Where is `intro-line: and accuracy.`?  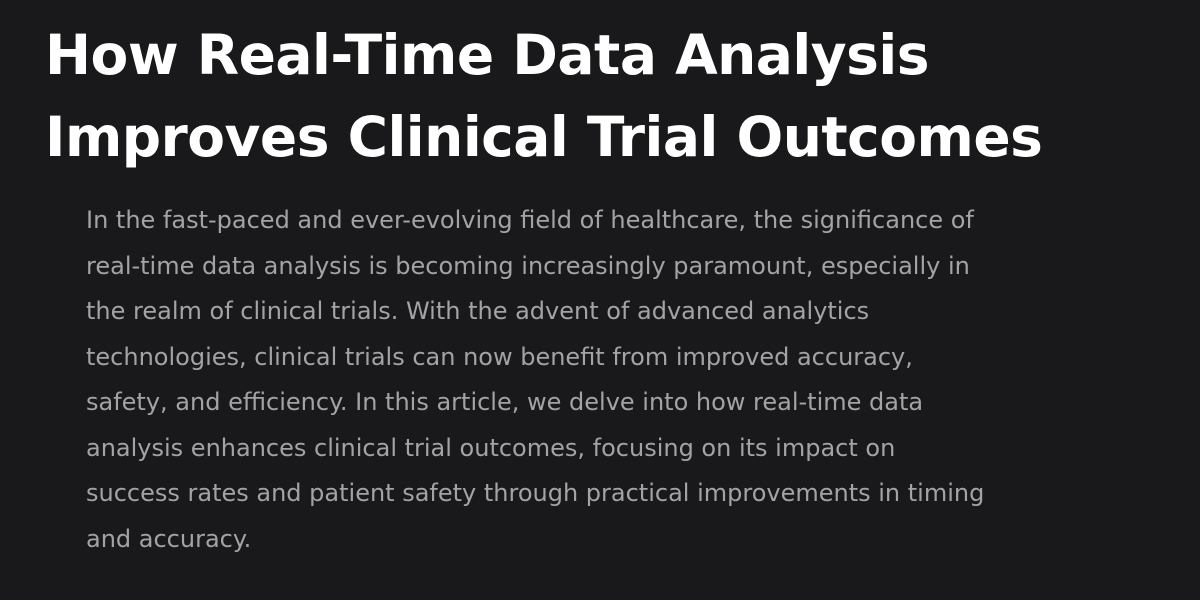
intro-line: and accuracy. is located at coordinates (169, 538).